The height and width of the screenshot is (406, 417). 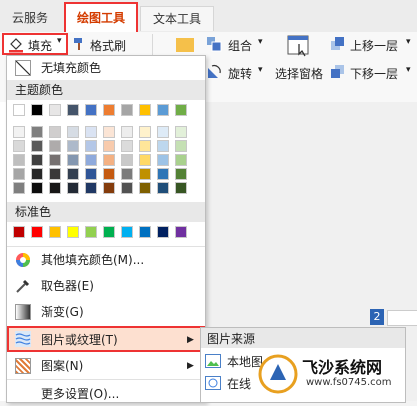 What do you see at coordinates (374, 45) in the screenshot?
I see `bring-forward-button: 上移一层` at bounding box center [374, 45].